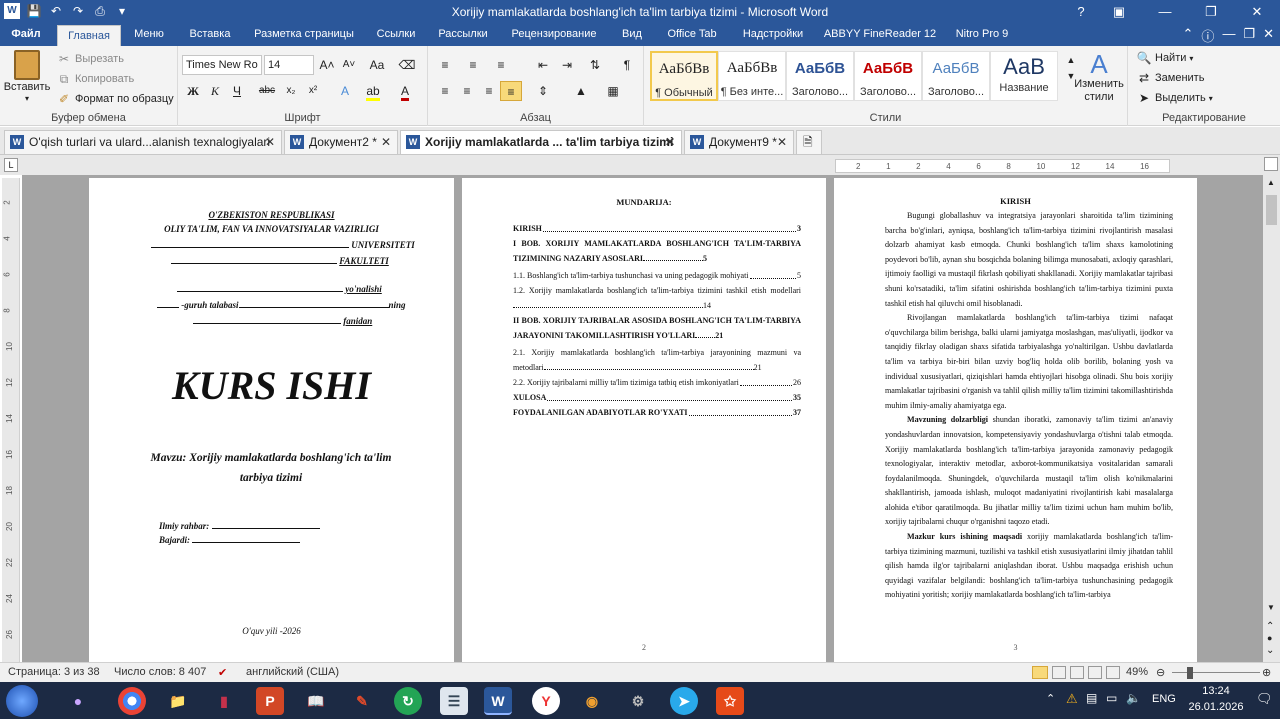 This screenshot has height=719, width=1280. What do you see at coordinates (405, 91) in the screenshot?
I see `font-color-icon: A` at bounding box center [405, 91].